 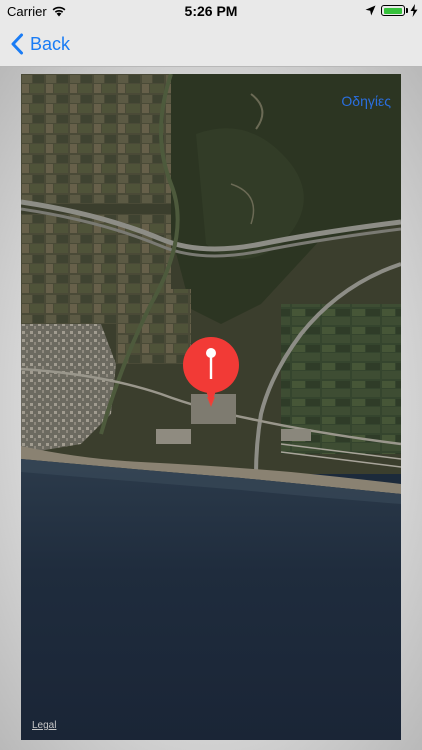 I want to click on status-bar: Carrier 5:26 PM, so click(x=211, y=11).